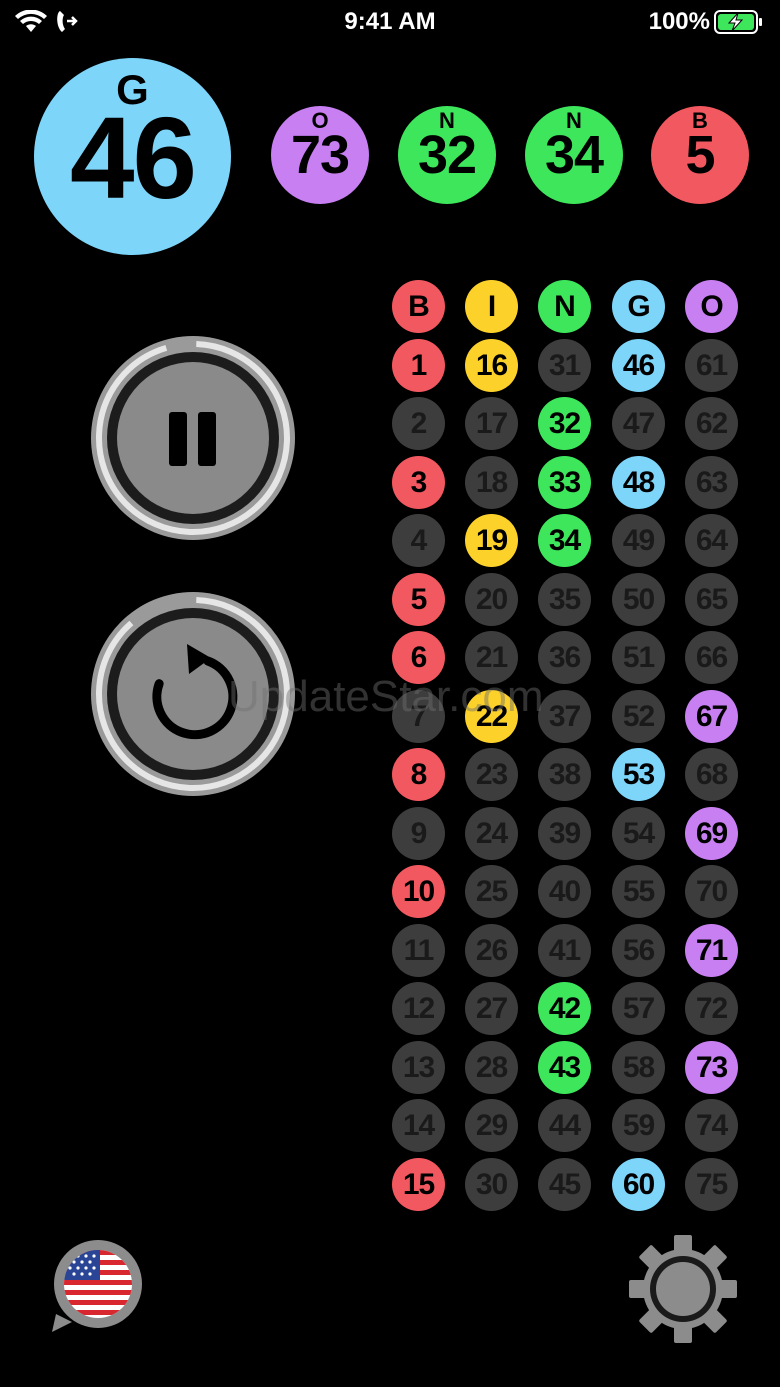  I want to click on board-cell-57: 57, so click(638, 1008).